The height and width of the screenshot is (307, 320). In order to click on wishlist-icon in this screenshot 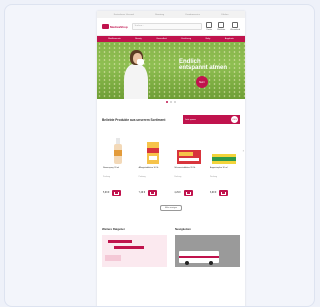, I will do `click(221, 25)`.